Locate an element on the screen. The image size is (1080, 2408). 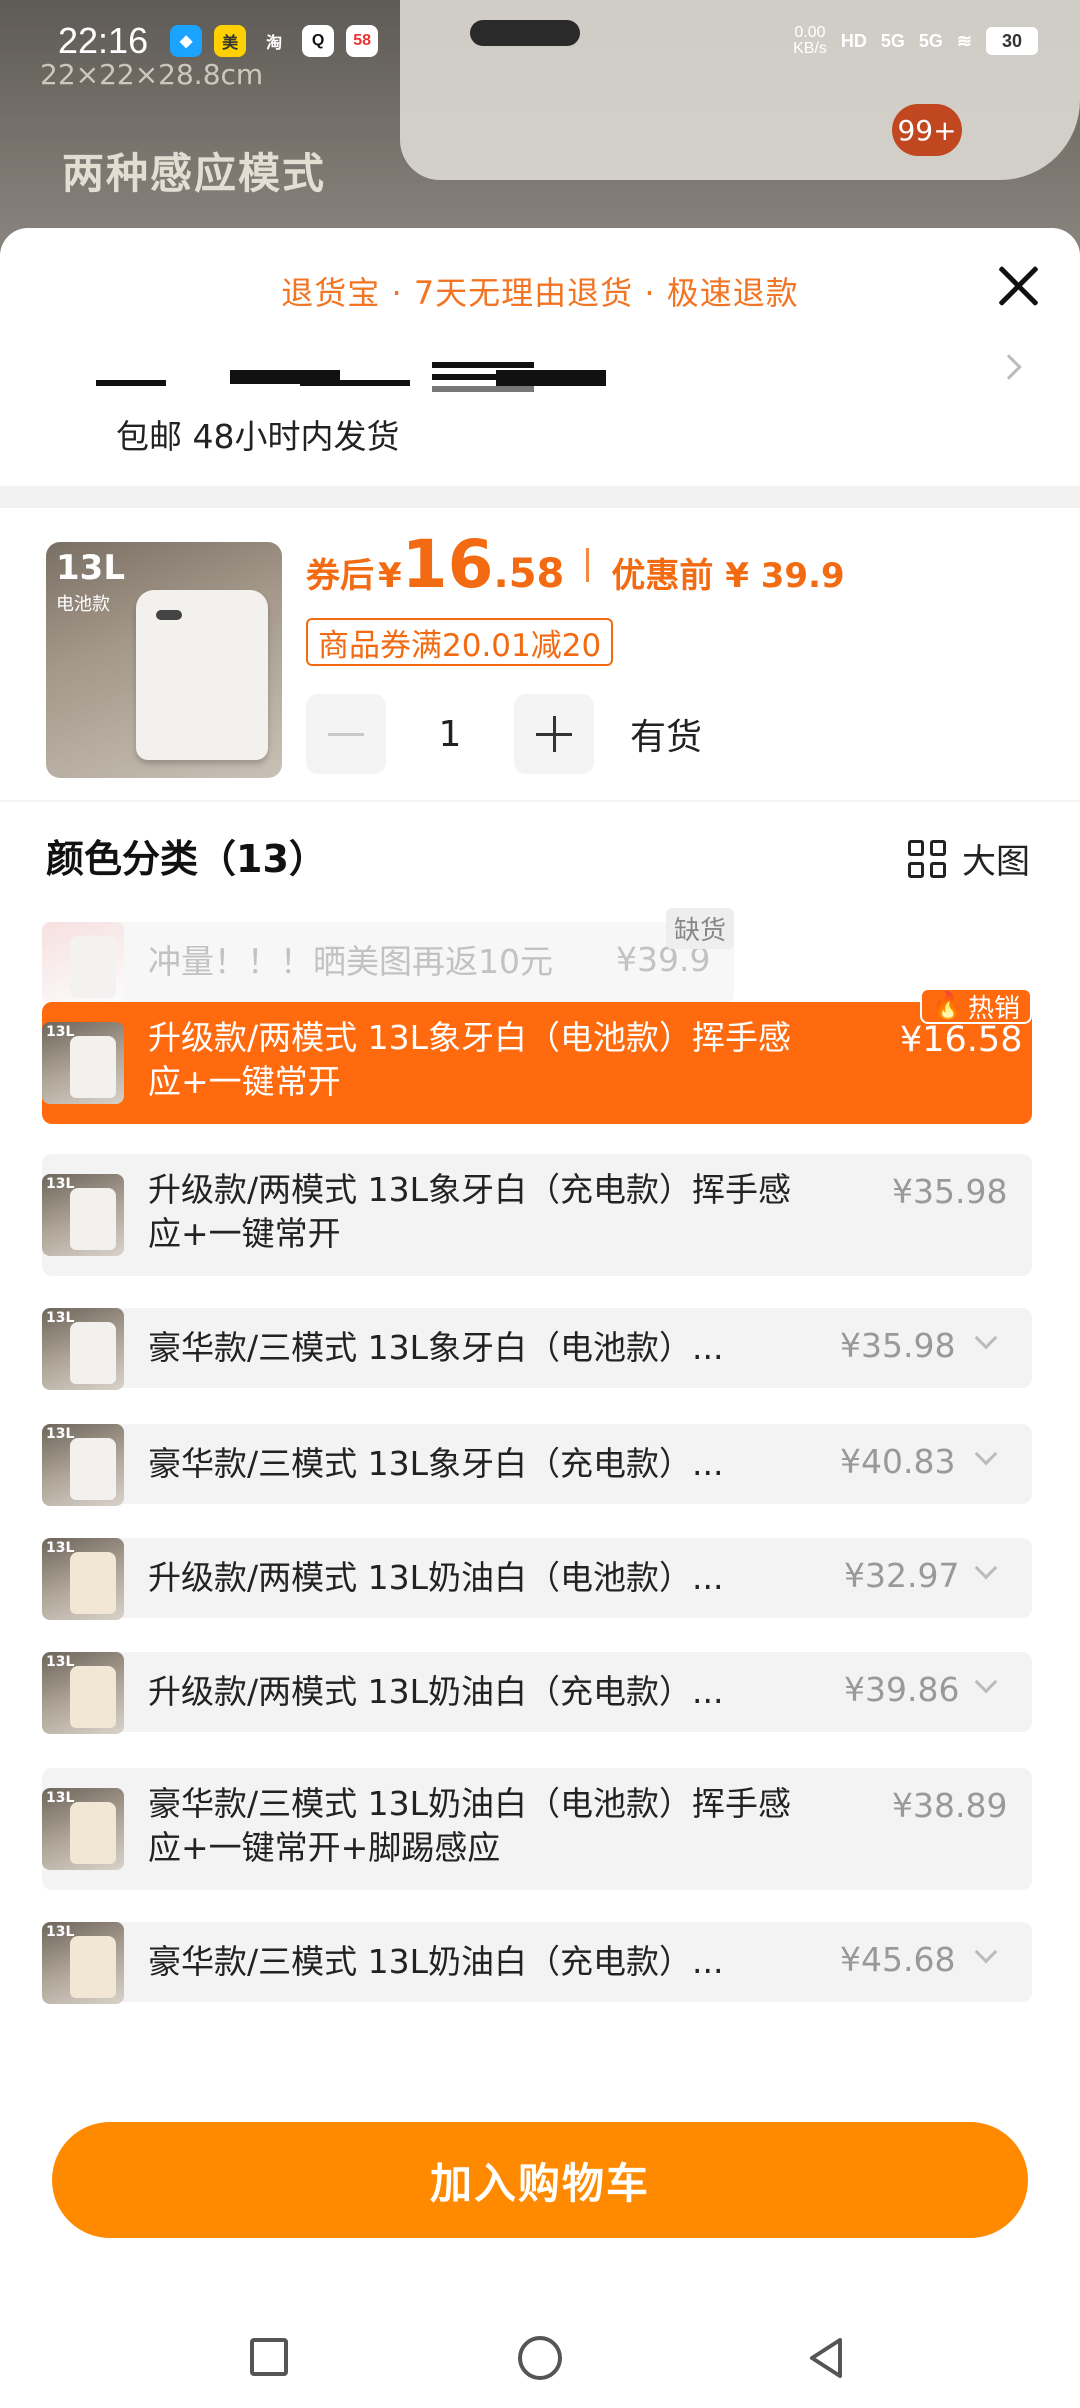
variant-option: 13L 豪华款/三模式 13L象牙白（电池款）... ¥35.98 is located at coordinates (537, 1349).